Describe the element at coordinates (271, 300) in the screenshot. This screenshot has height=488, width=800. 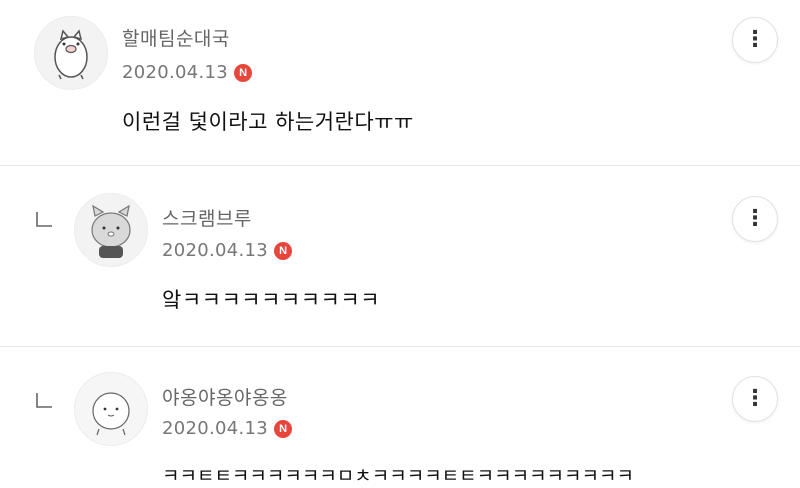
I see `comment-text: 앜ㅋㅋㅋㅋㅋㅋㅋㅋㅋㅋ` at that location.